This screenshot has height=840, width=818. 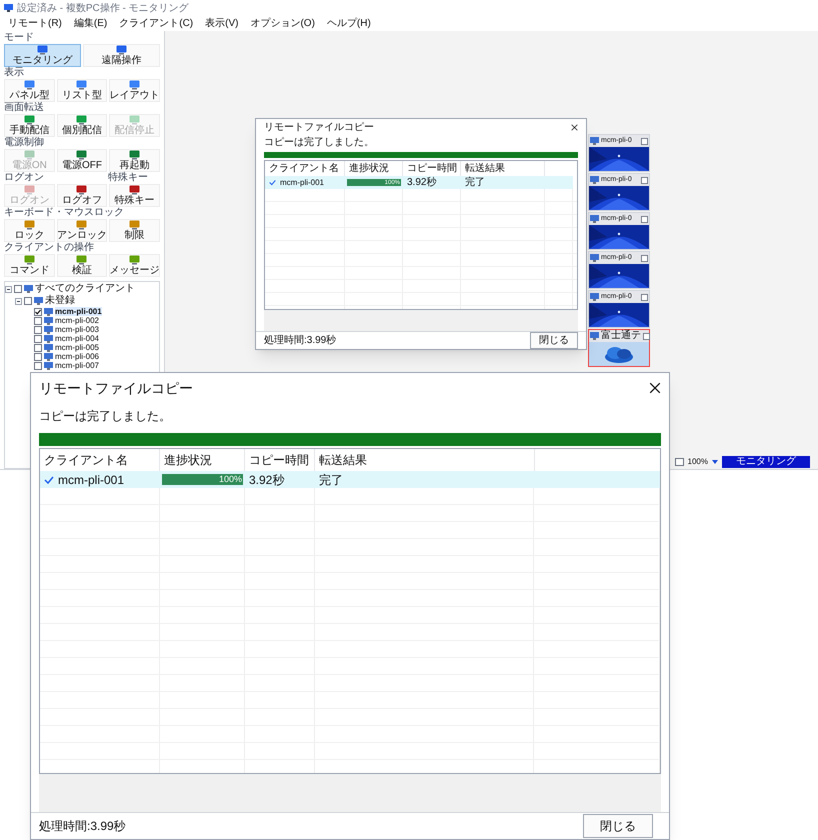 What do you see at coordinates (230, 479) in the screenshot?
I see `progress-reading: 100%` at bounding box center [230, 479].